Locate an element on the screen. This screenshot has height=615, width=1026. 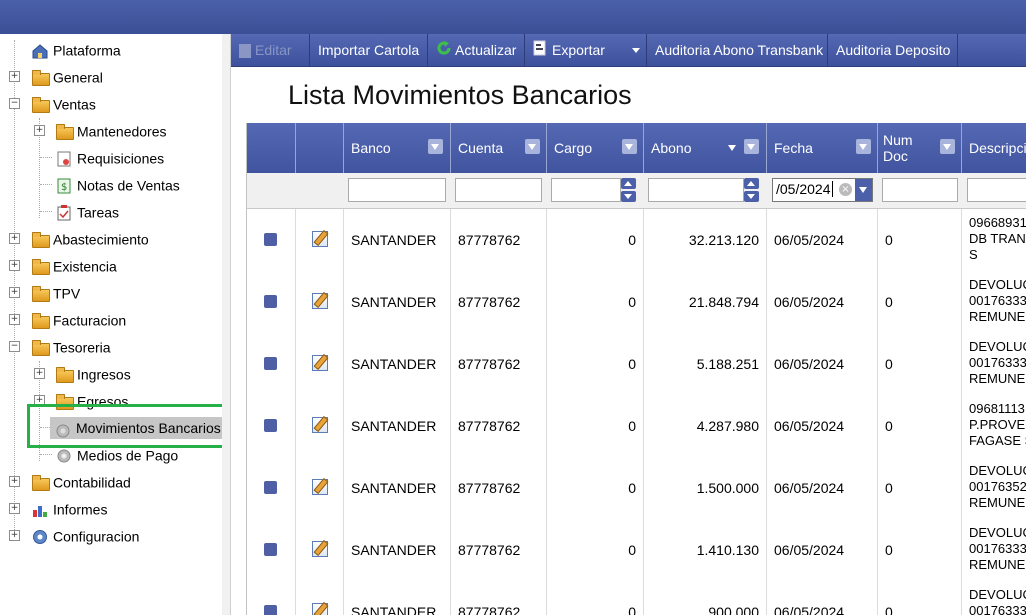
sidebar-item-tpv: TPV is located at coordinates (55, 292).